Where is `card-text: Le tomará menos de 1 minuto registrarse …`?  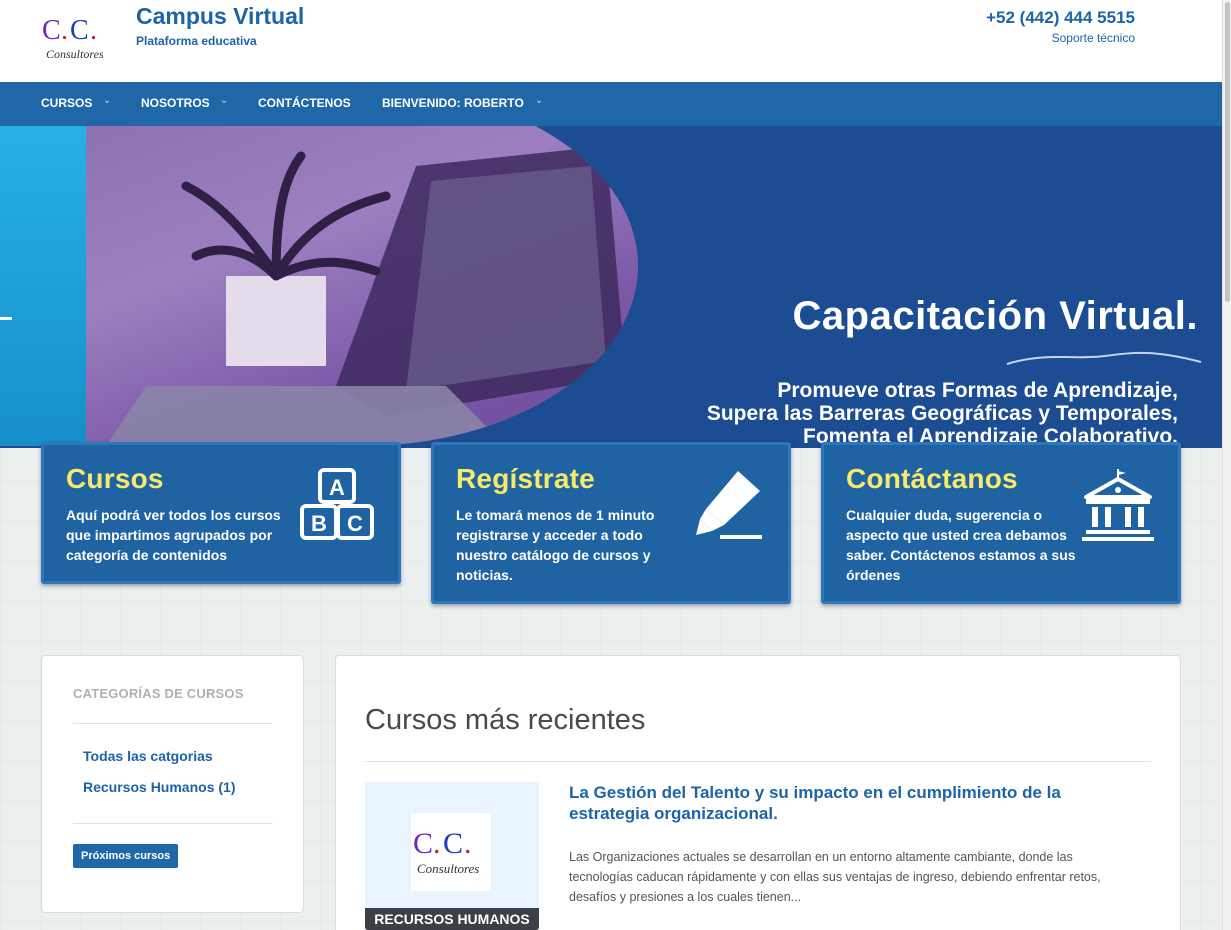
card-text: Le tomará menos de 1 minuto registrarse … is located at coordinates (555, 545).